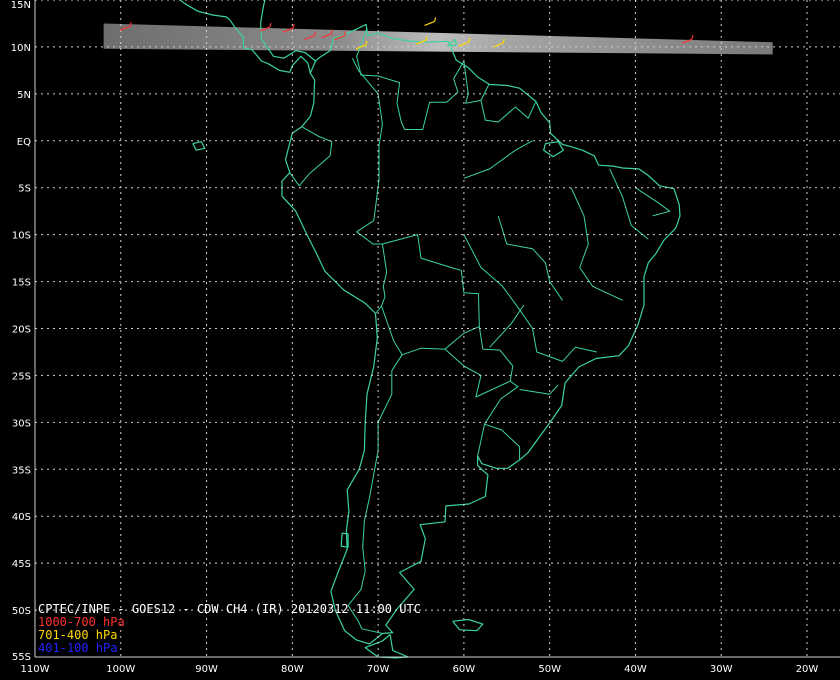  What do you see at coordinates (21, 376) in the screenshot?
I see `lat-tick-label: 25S` at bounding box center [21, 376].